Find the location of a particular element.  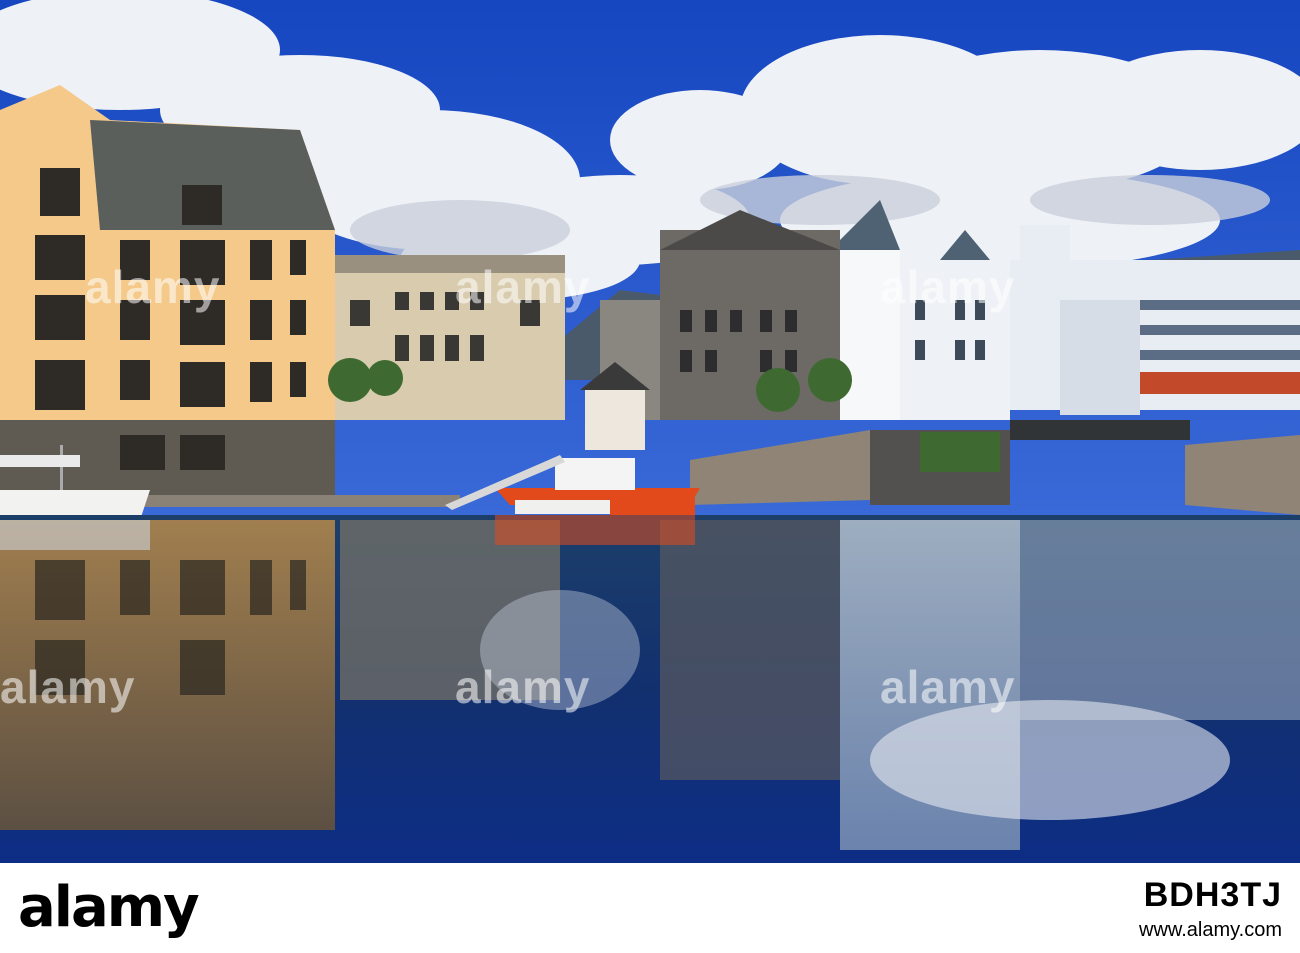

caption-block: BDH3TJ www.alamy.com is located at coordinates (1210, 910).